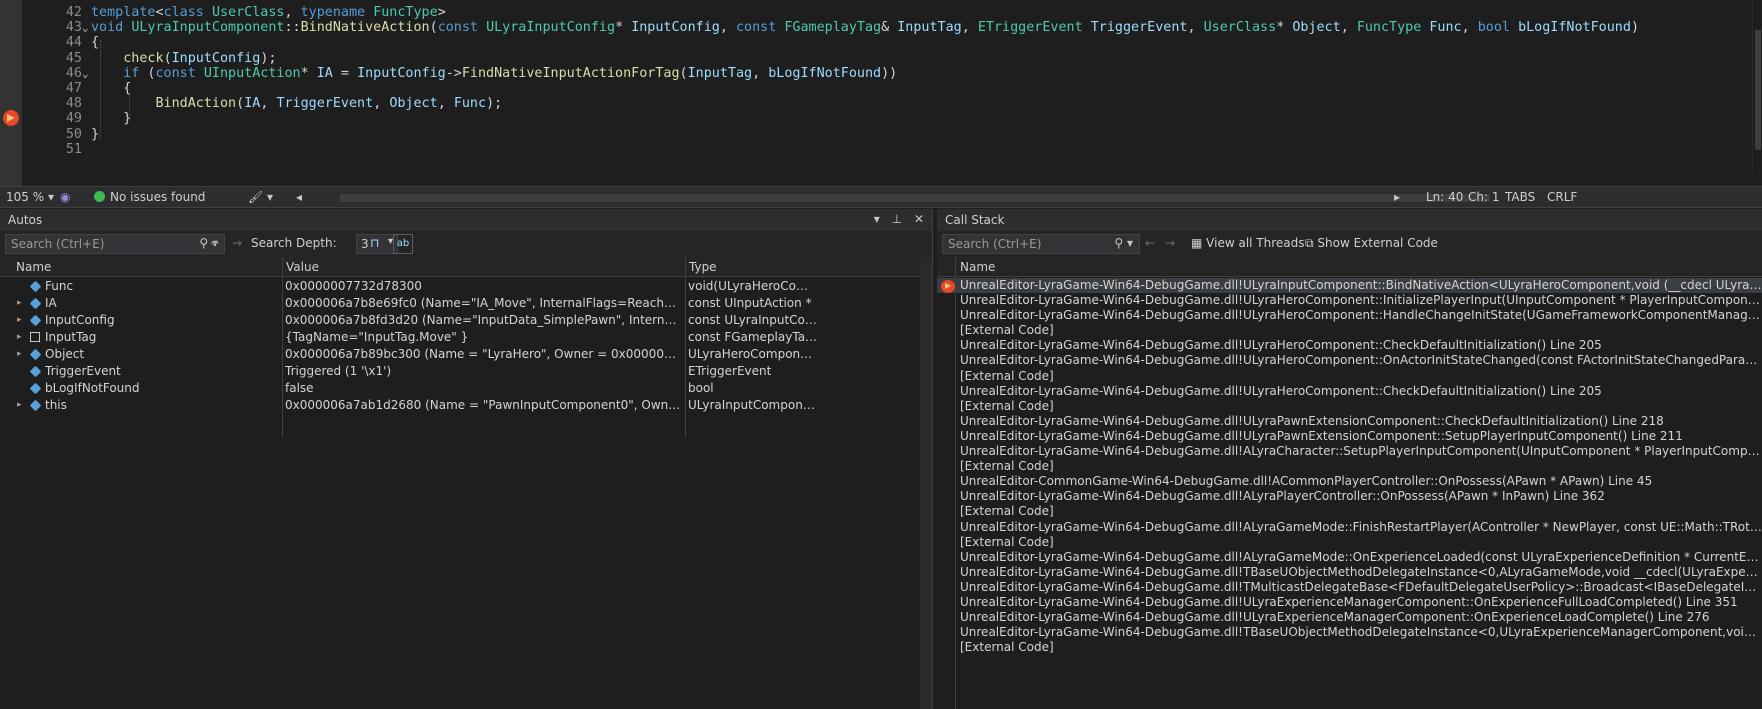  I want to click on issues-indicator: No issues found, so click(149, 197).